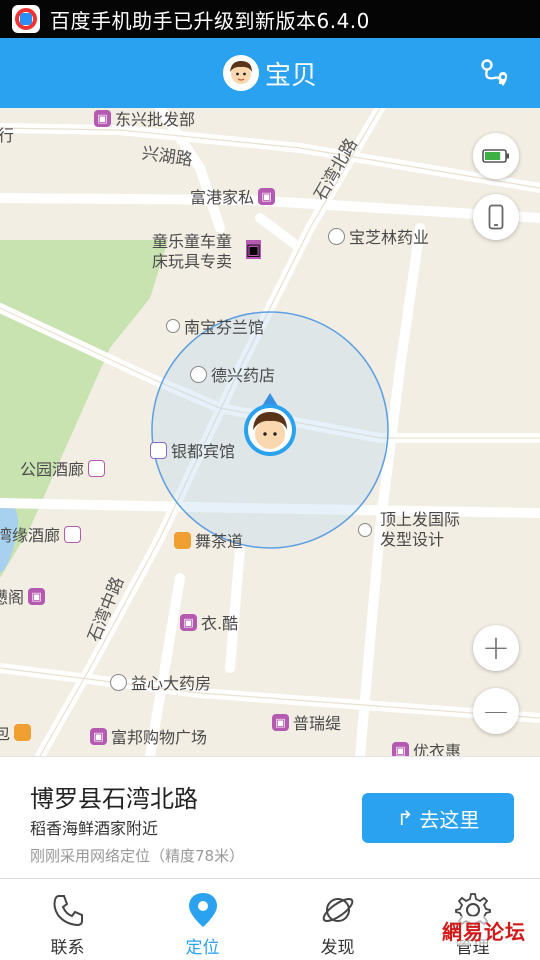 Image resolution: width=540 pixels, height=960 pixels. I want to click on poi-label: 德兴药店, so click(243, 375).